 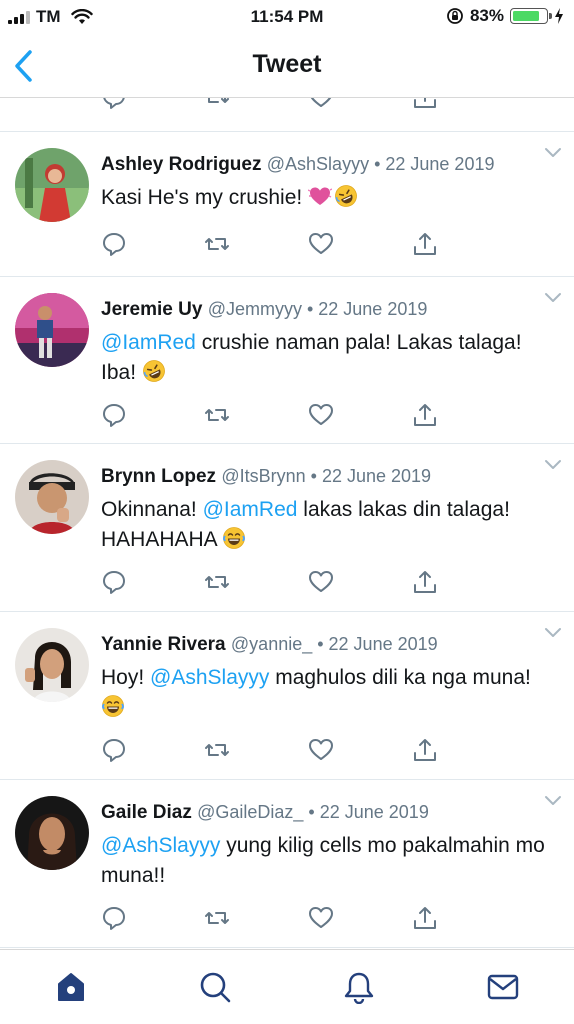 What do you see at coordinates (455, 16) in the screenshot?
I see `orientation-lock-icon` at bounding box center [455, 16].